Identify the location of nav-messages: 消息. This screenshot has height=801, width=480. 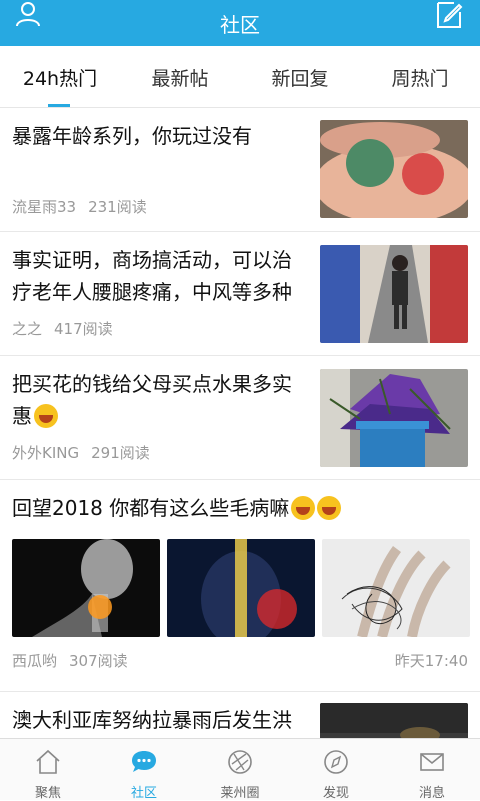
(432, 770).